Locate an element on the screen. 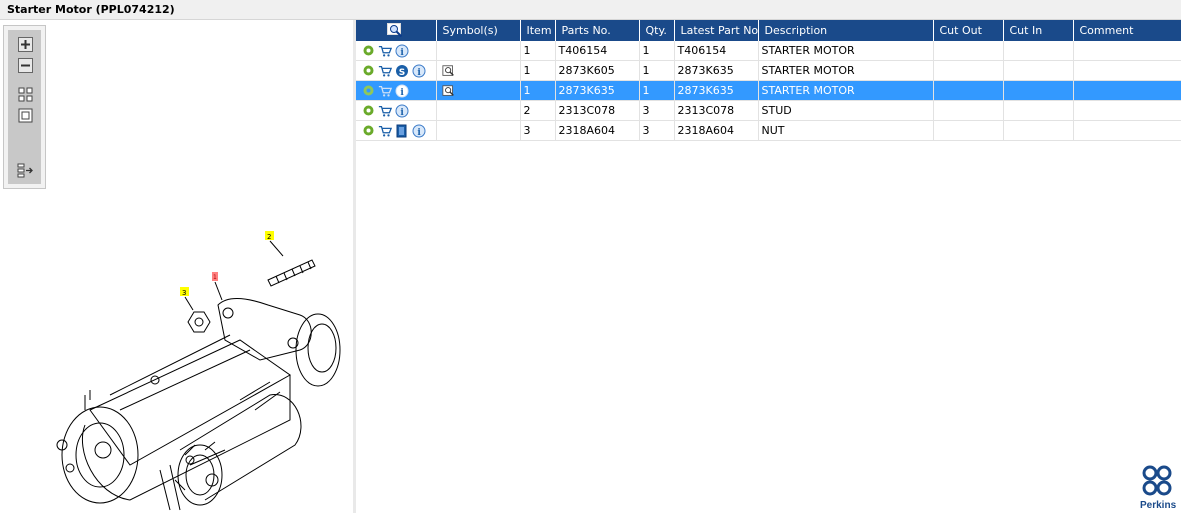  window-title: Starter Motor (PPL074212) is located at coordinates (91, 9).